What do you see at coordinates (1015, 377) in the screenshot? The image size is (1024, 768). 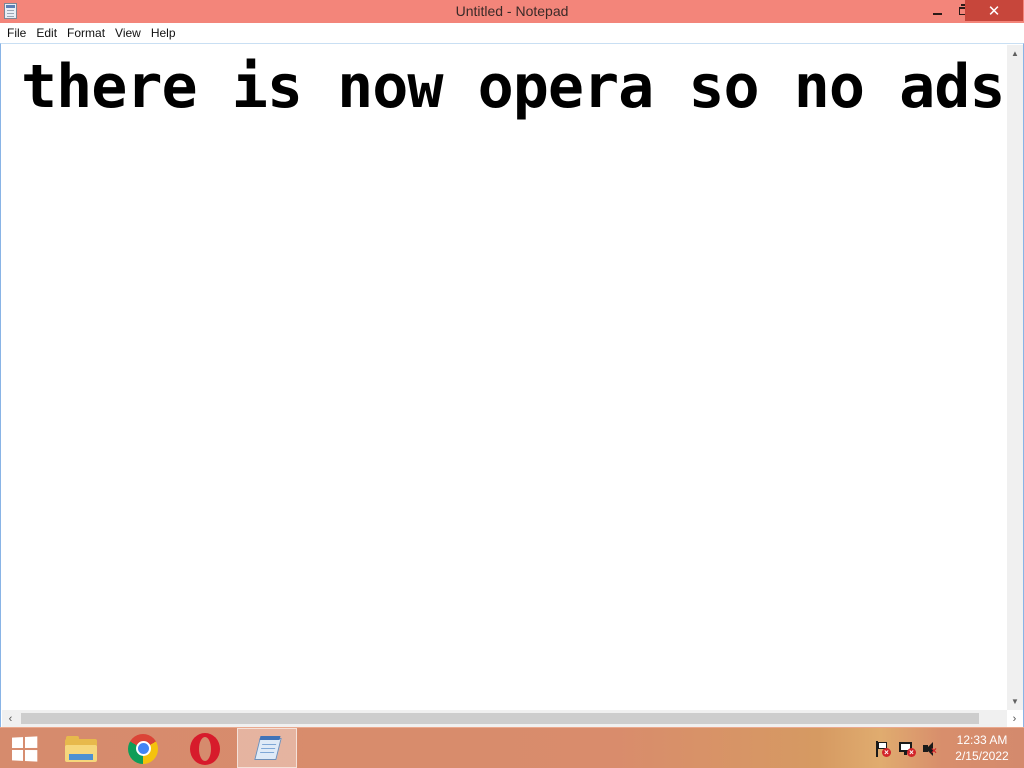 I see `vertical-scrollbar: ▲ ▼` at bounding box center [1015, 377].